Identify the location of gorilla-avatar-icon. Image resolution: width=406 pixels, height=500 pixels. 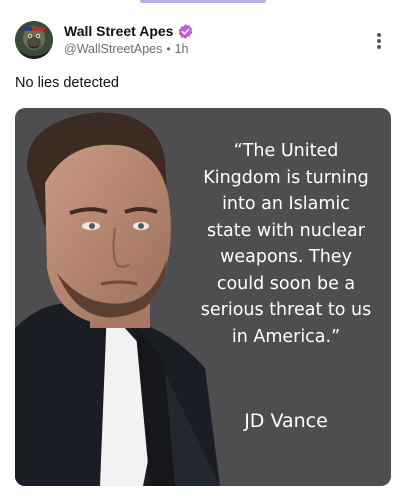
(34, 40).